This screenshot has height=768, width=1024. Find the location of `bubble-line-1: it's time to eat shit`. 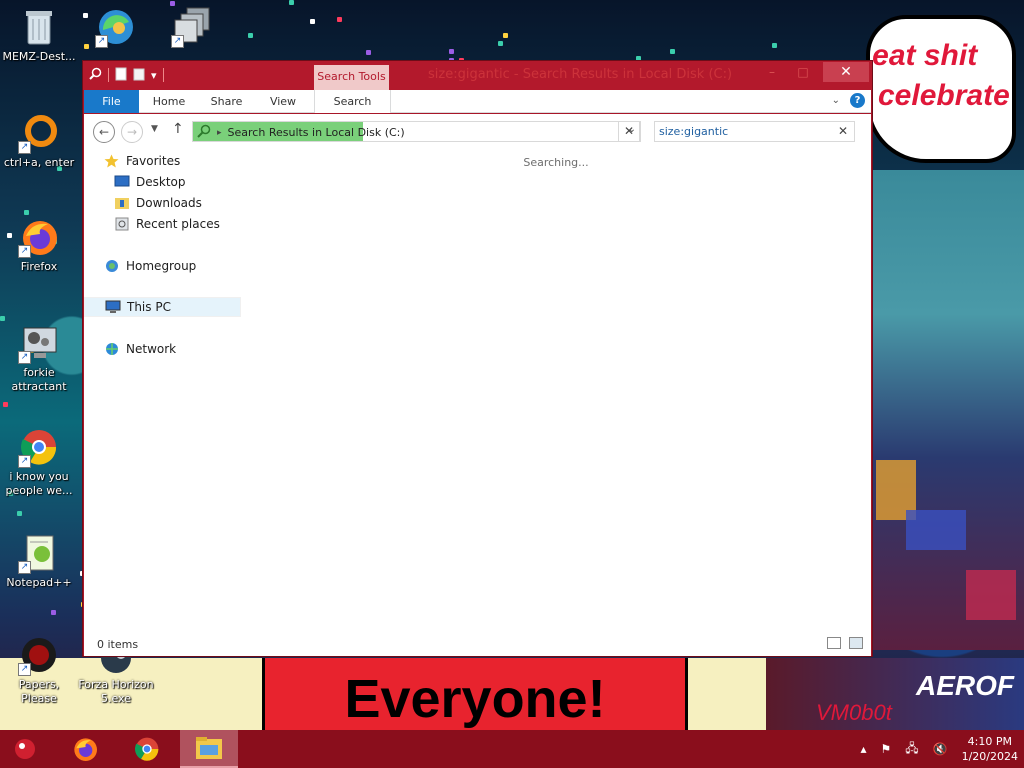

bubble-line-1: it's time to eat shit is located at coordinates (924, 55).